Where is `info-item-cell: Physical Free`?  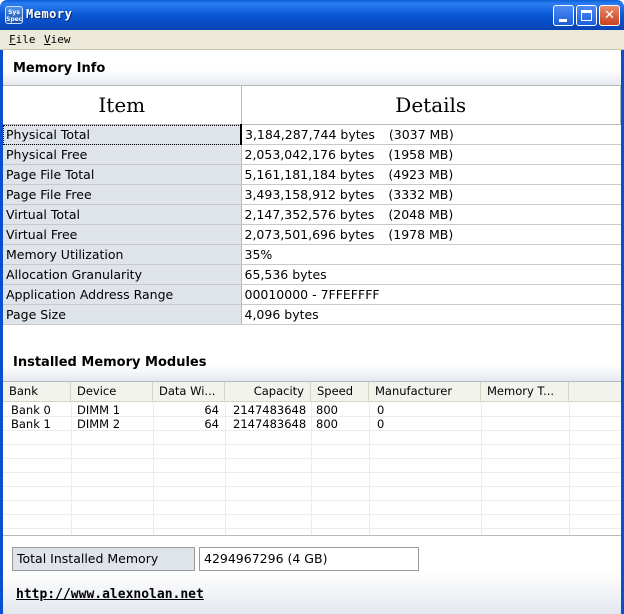
info-item-cell: Physical Free is located at coordinates (122, 154).